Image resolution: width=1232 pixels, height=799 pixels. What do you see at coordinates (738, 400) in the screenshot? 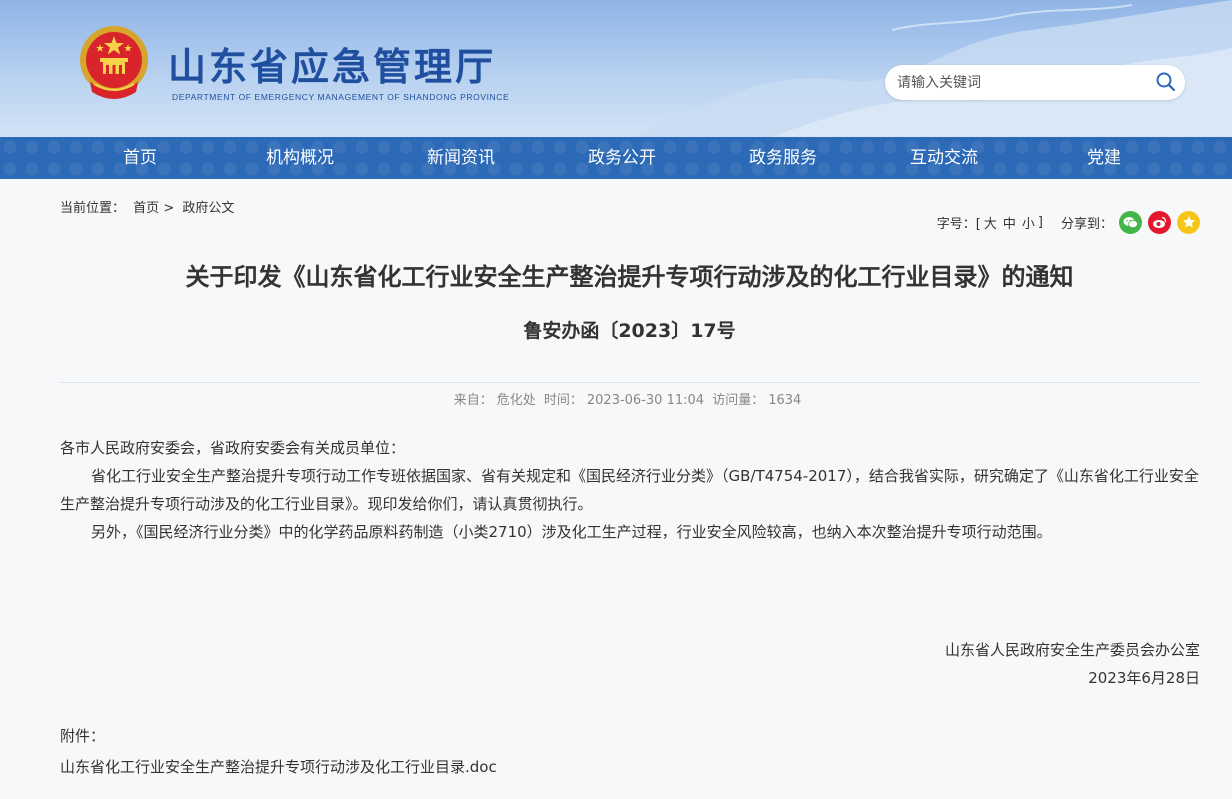
I see `meta-views-label: 访问量：` at bounding box center [738, 400].